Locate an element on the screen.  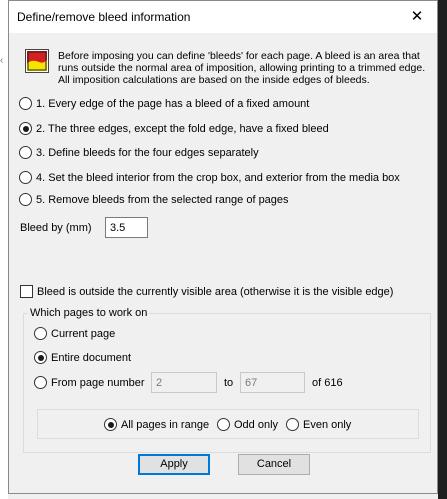
close-icon: ✕ is located at coordinates (417, 17).